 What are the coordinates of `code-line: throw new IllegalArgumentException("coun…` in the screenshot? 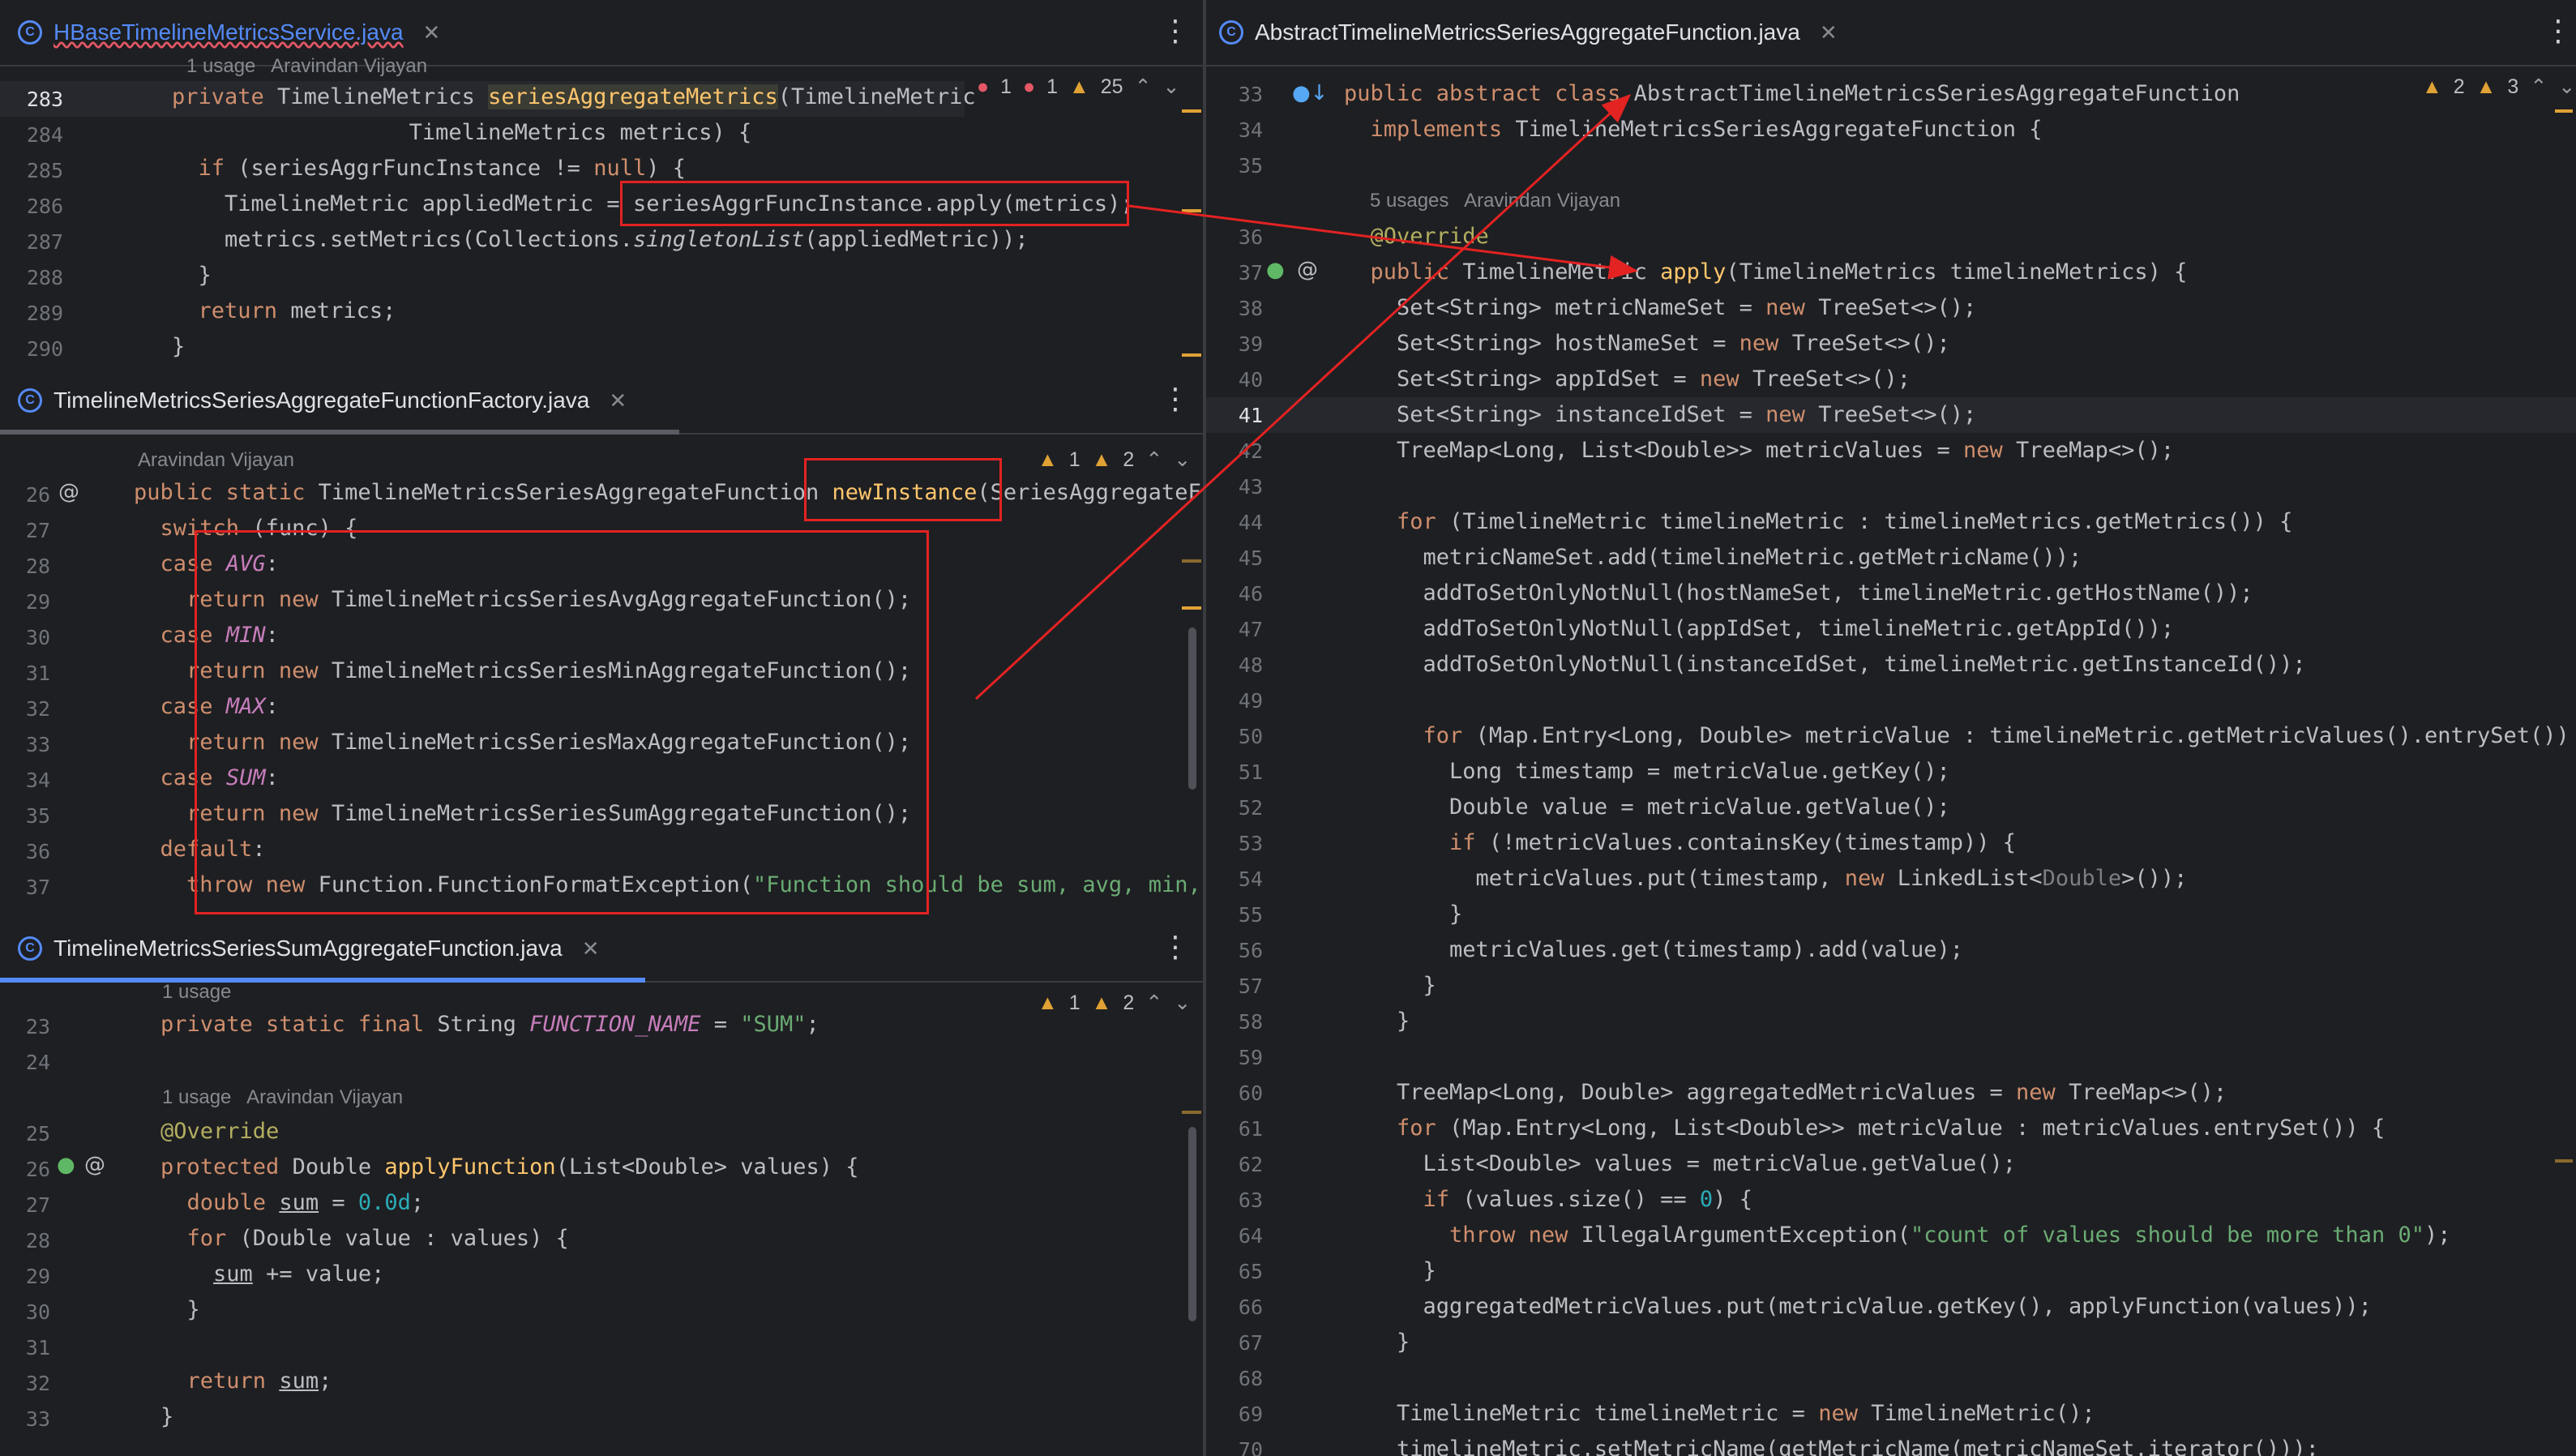 It's located at (1897, 1236).